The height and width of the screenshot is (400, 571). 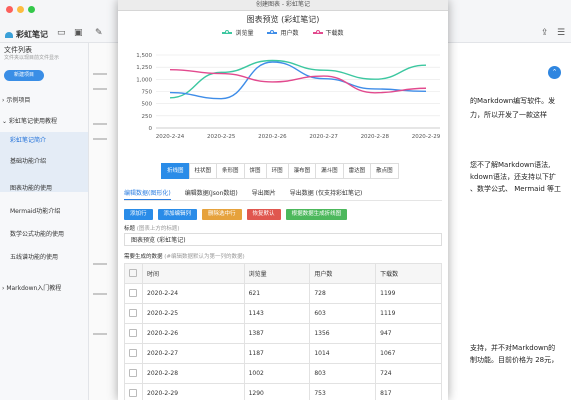 I want to click on table-row: 2020-2-28 1002 803 724, so click(x=283, y=373).